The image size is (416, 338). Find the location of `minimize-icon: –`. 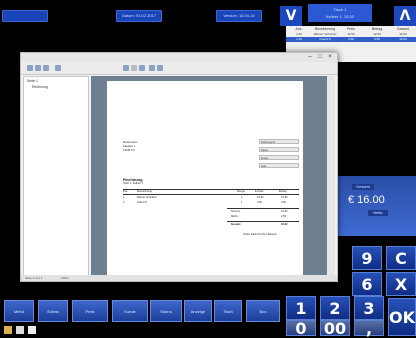

minimize-icon: – is located at coordinates (310, 57).